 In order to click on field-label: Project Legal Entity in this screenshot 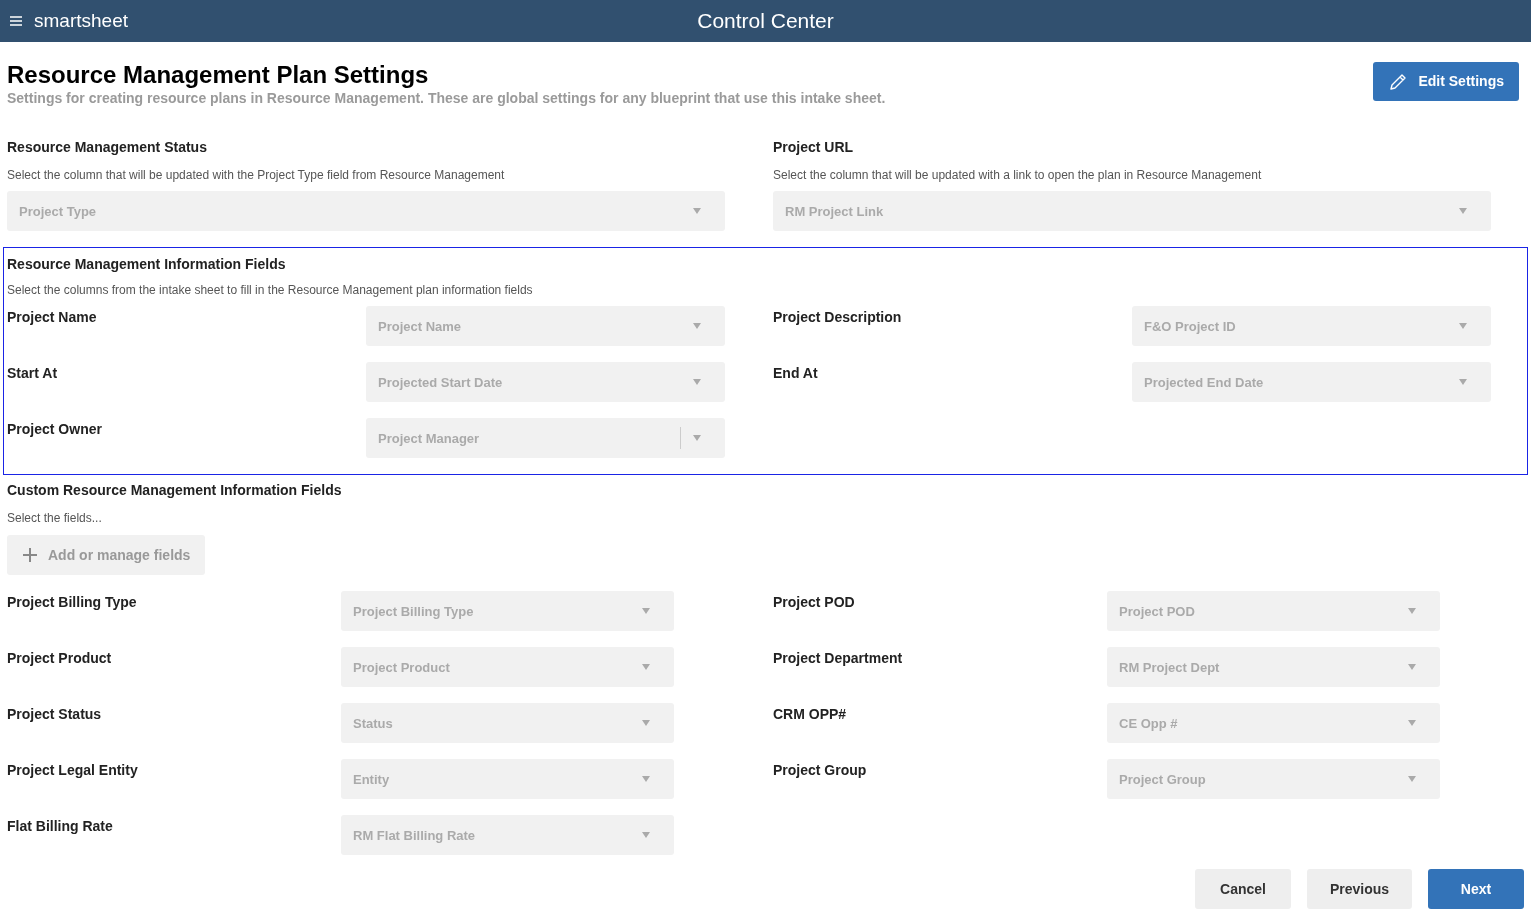, I will do `click(73, 771)`.